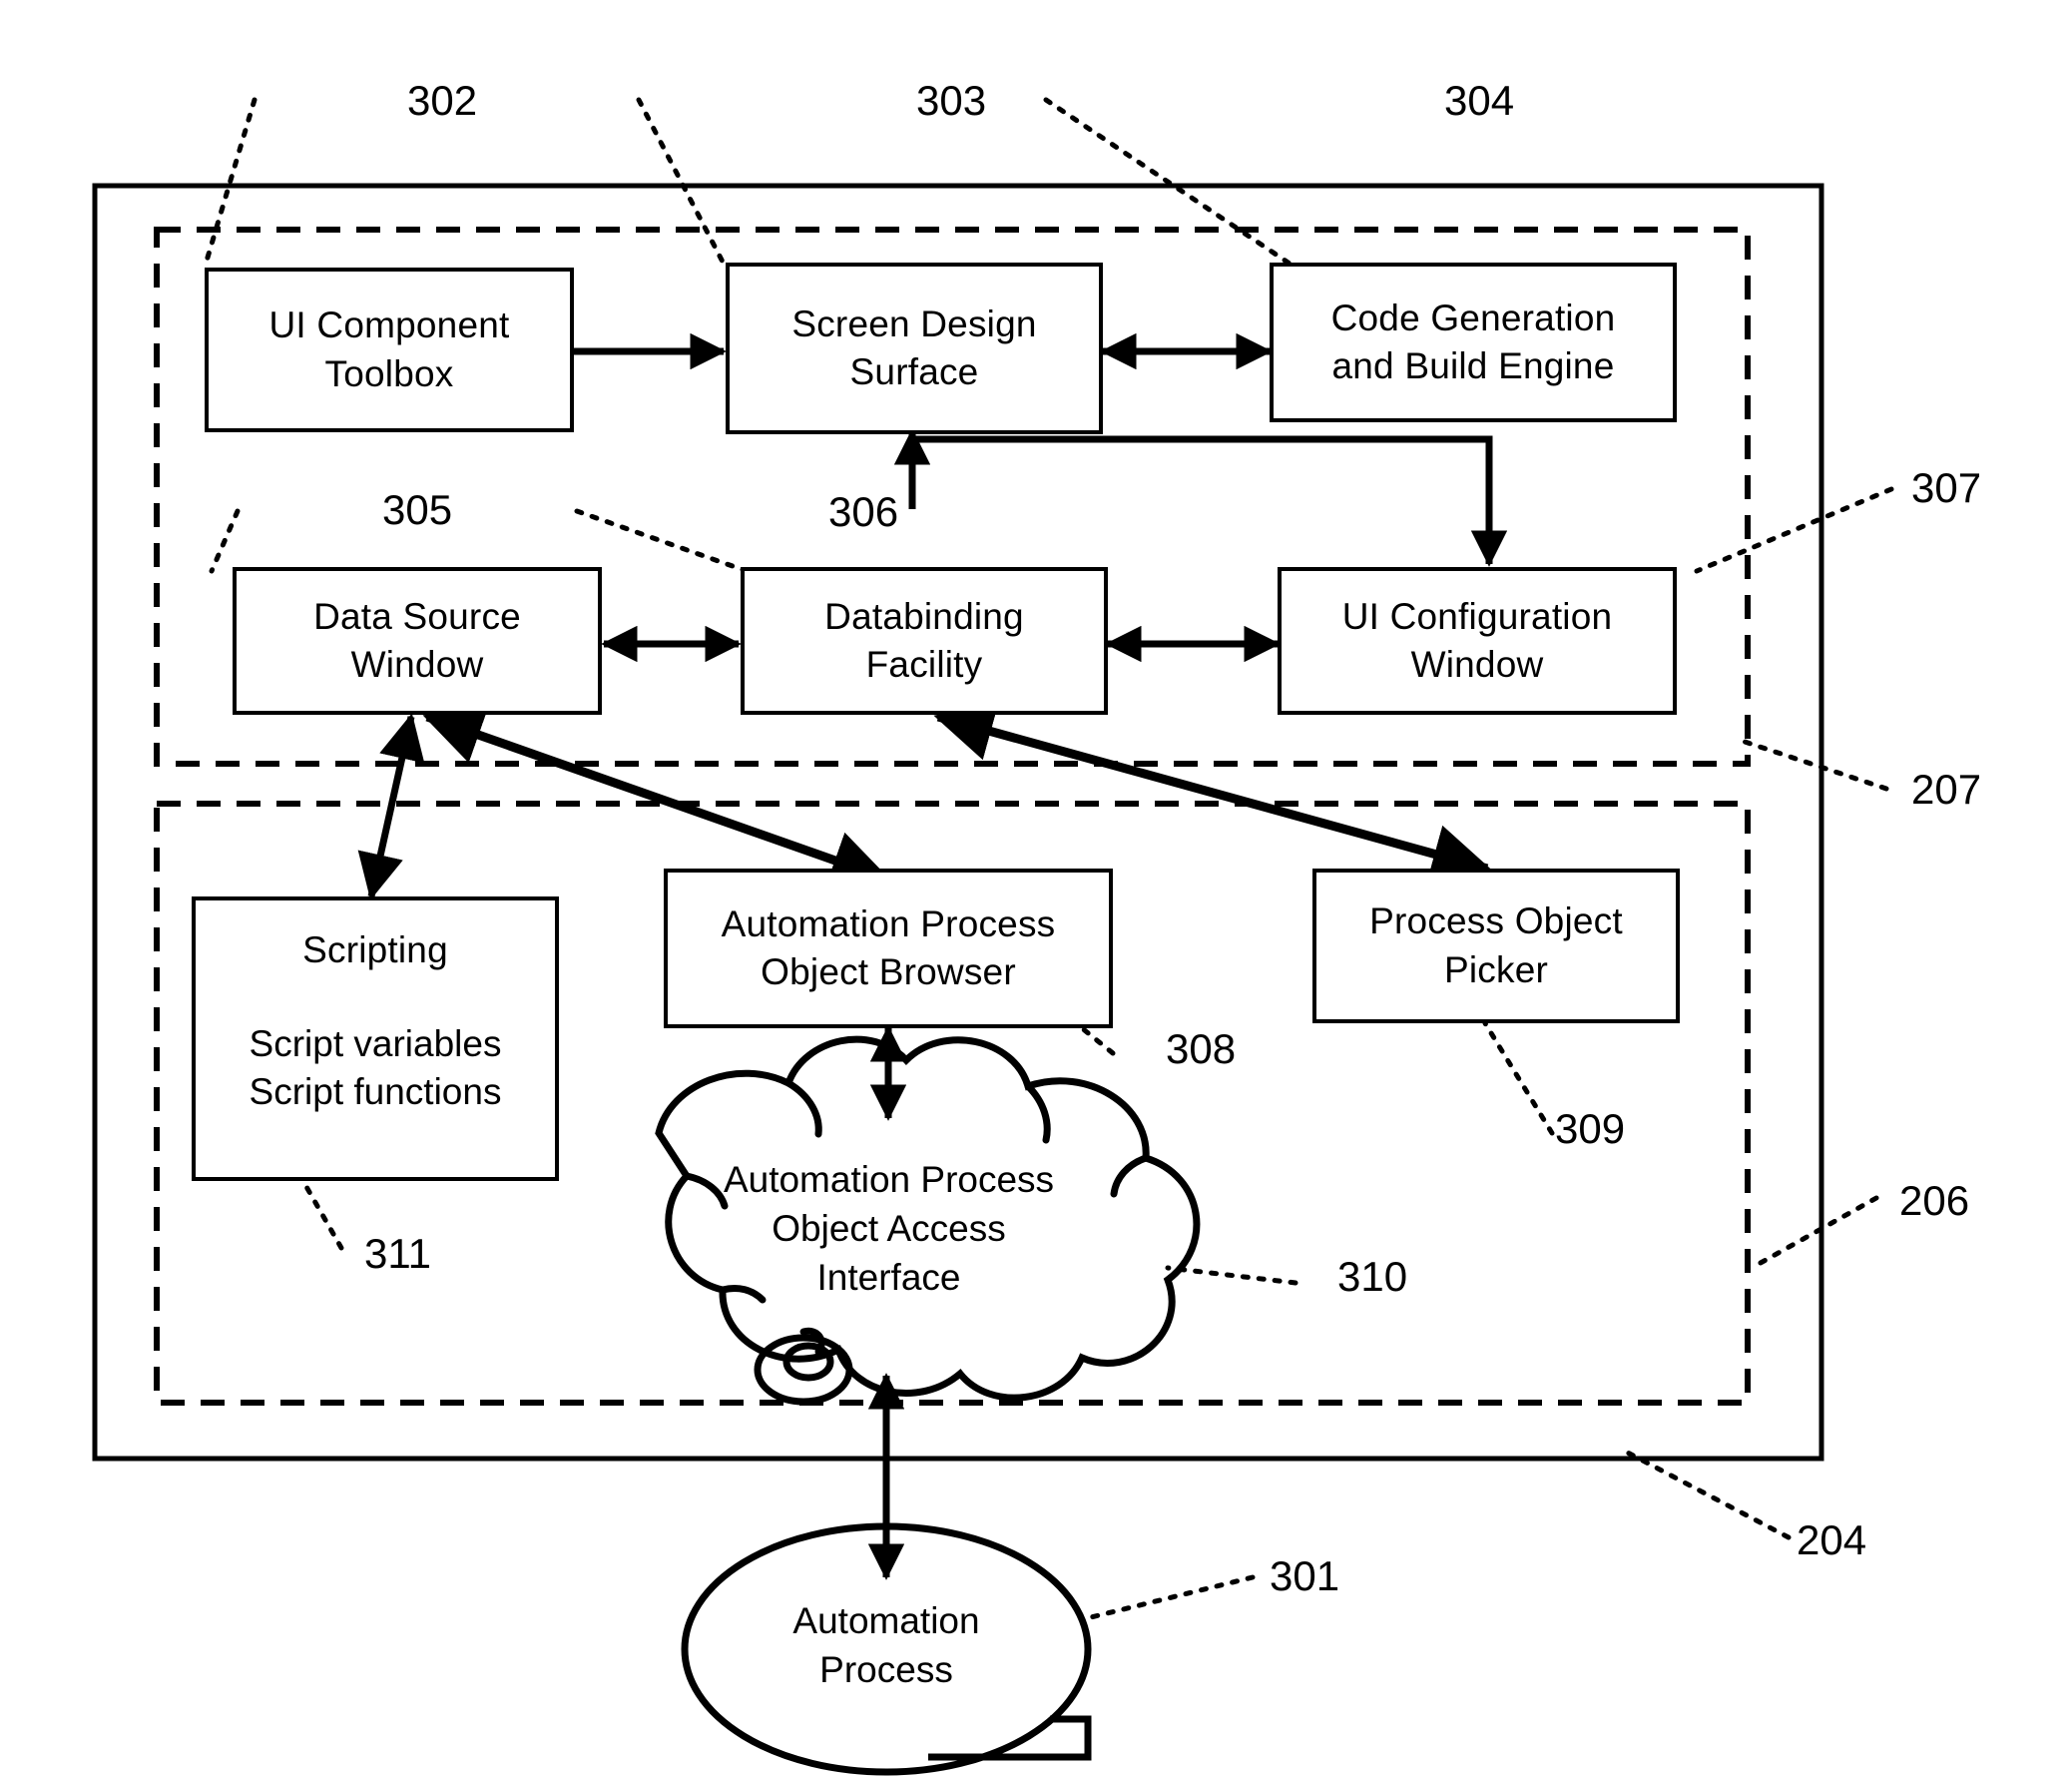 The height and width of the screenshot is (1777, 2072). What do you see at coordinates (1477, 665) in the screenshot?
I see `box-ui-configuration-window-line2: Window` at bounding box center [1477, 665].